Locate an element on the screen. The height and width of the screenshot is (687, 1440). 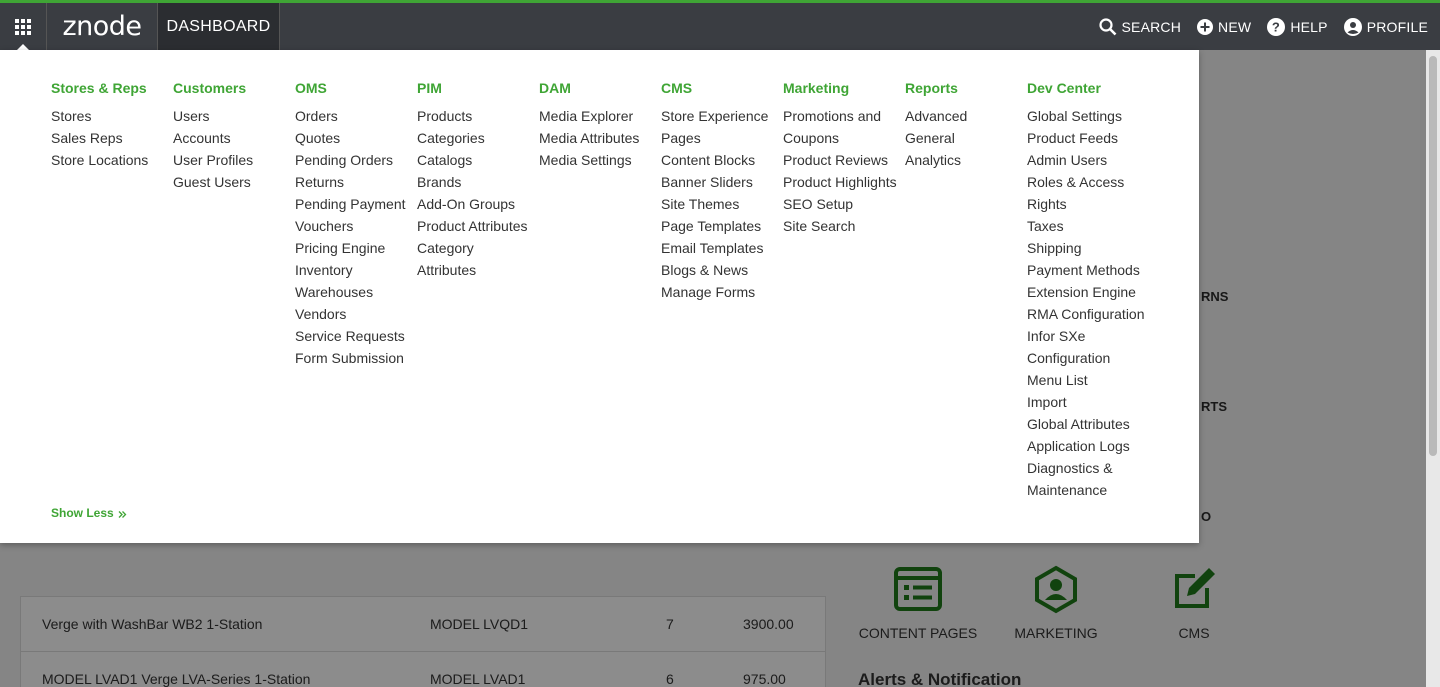
menu-heading-cms: CMS is located at coordinates (721, 88).